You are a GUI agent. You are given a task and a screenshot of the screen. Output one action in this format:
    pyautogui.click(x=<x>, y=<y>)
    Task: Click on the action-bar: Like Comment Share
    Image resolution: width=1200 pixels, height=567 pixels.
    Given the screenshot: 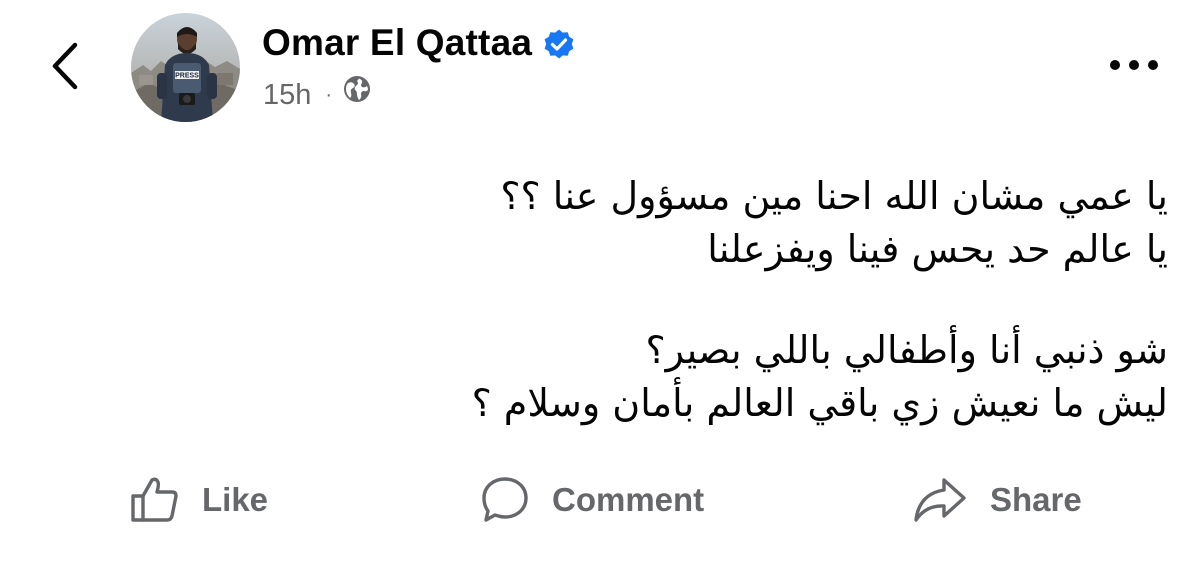 What is the action you would take?
    pyautogui.click(x=600, y=500)
    